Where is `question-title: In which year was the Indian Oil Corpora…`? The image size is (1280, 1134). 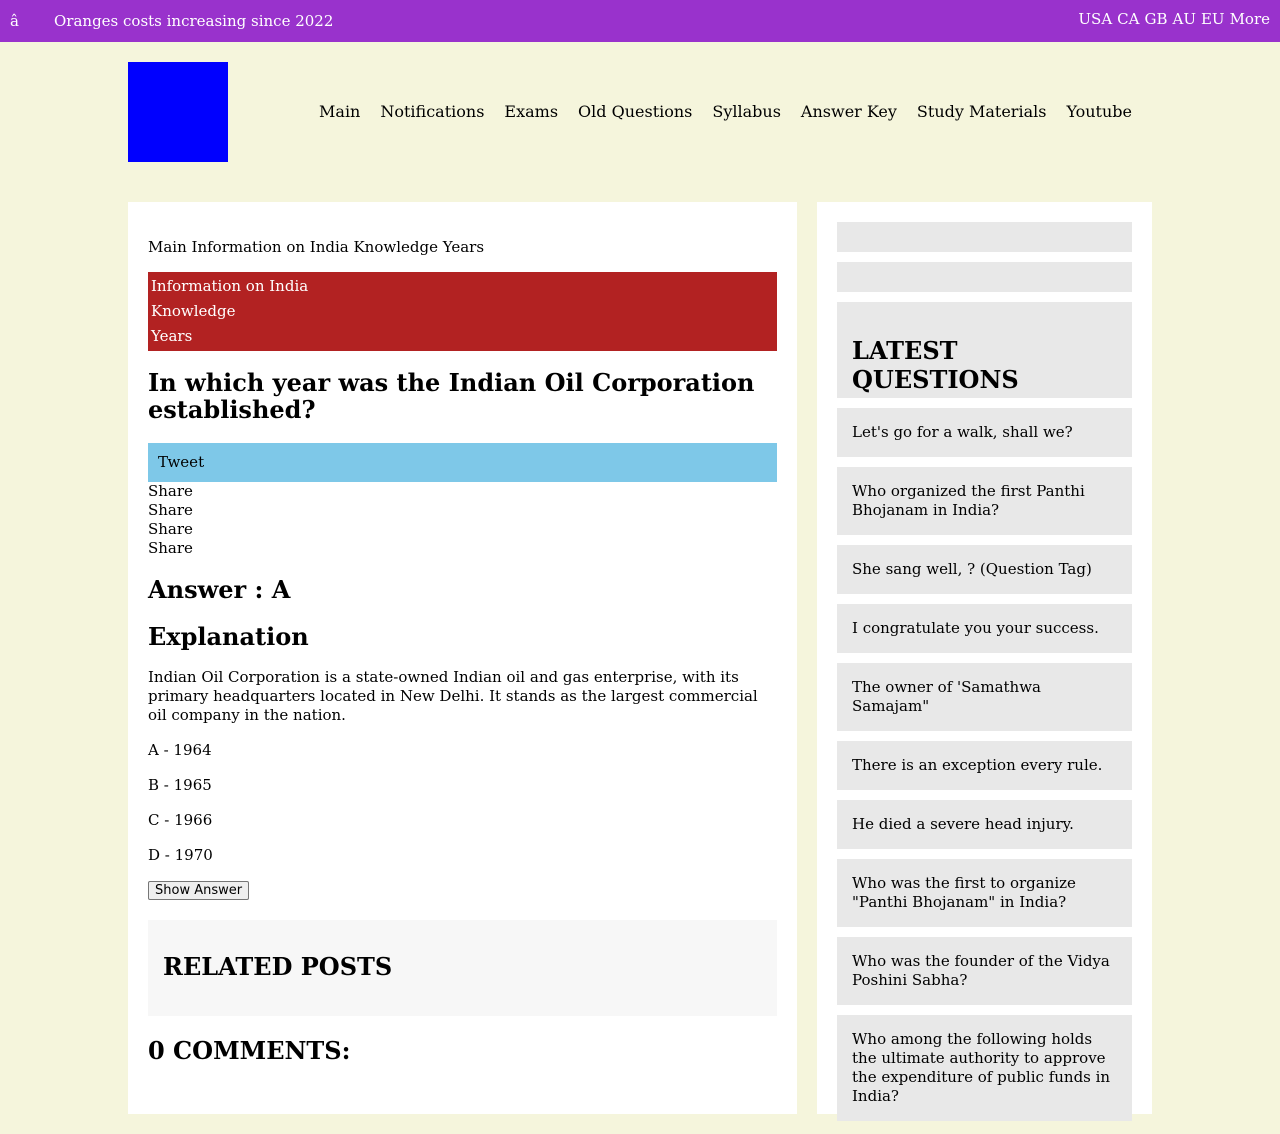
question-title: In which year was the Indian Oil Corpora… is located at coordinates (451, 396).